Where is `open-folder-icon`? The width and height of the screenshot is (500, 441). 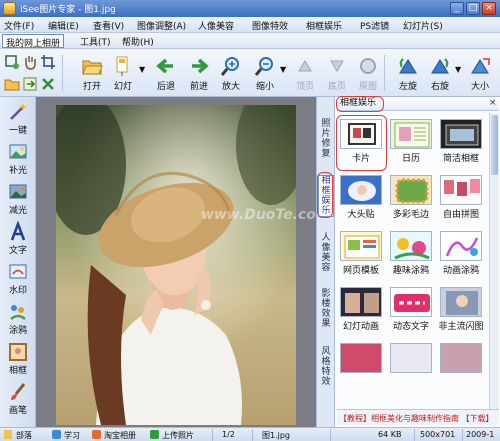 open-folder-icon is located at coordinates (92, 67).